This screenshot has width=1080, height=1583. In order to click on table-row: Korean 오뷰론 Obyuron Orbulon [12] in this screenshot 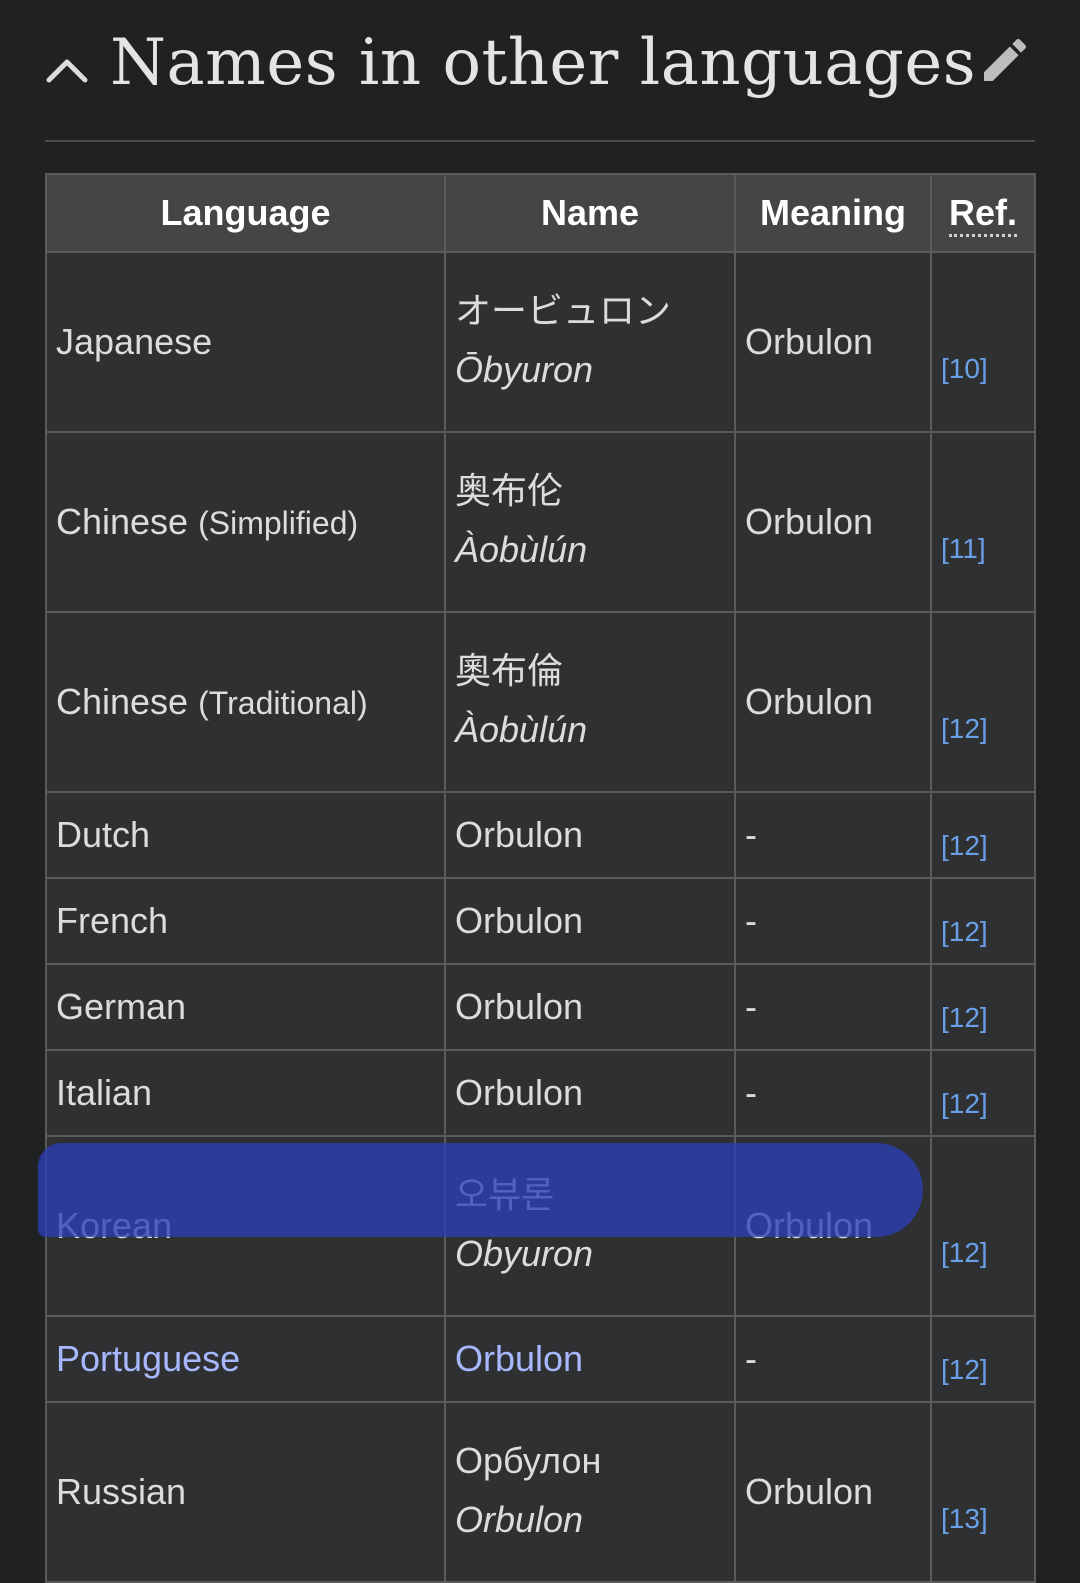, I will do `click(540, 1226)`.